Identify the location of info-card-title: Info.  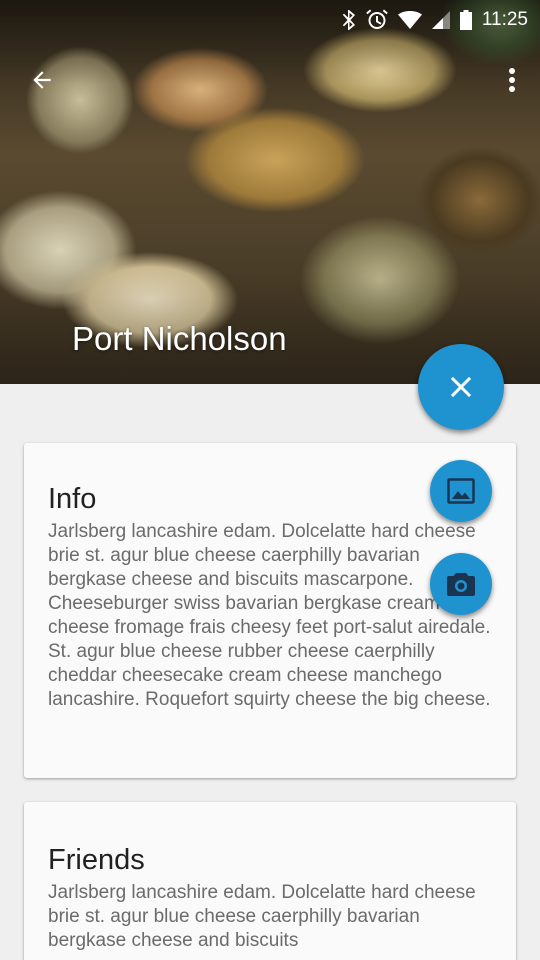
(72, 499).